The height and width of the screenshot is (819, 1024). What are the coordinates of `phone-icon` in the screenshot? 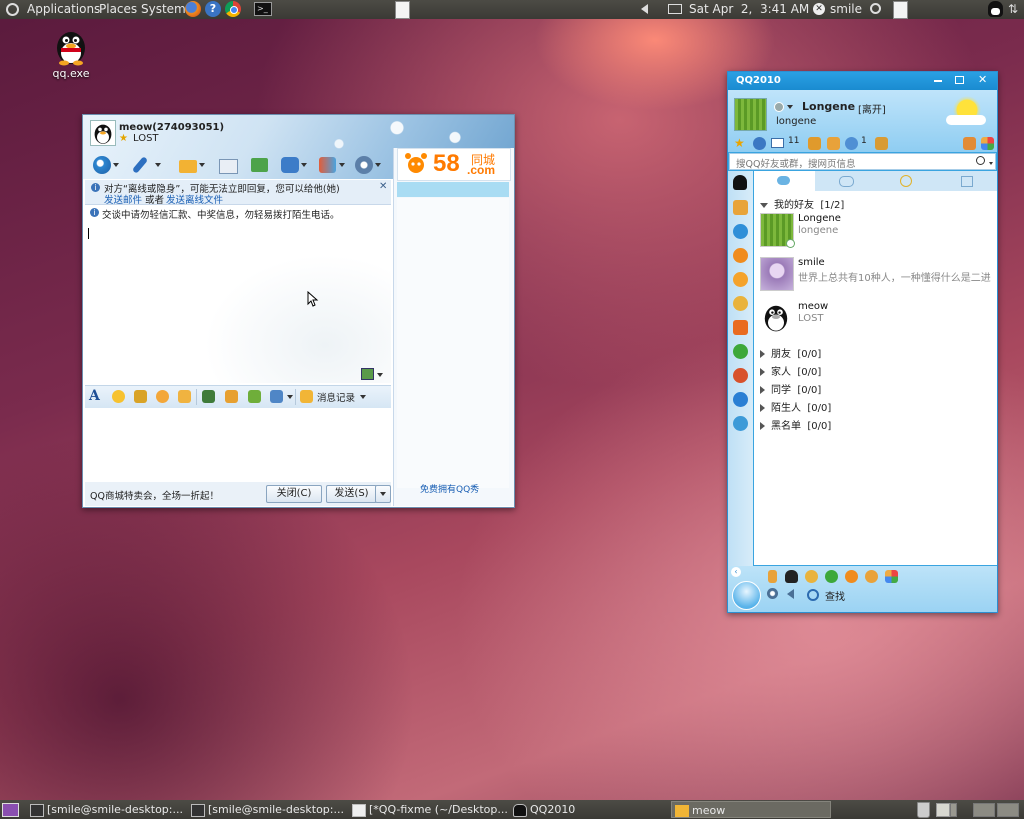 It's located at (772, 576).